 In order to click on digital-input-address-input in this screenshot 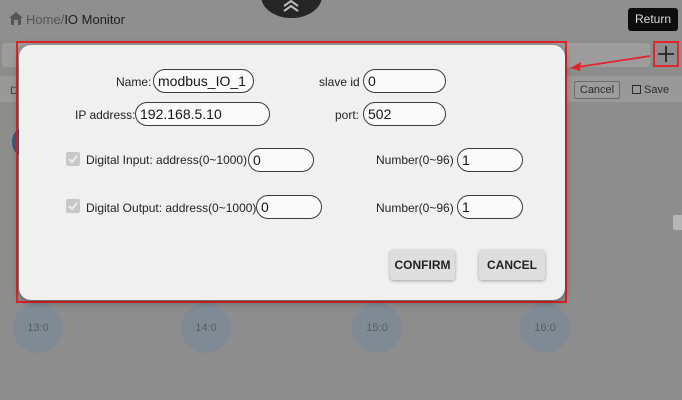, I will do `click(281, 160)`.